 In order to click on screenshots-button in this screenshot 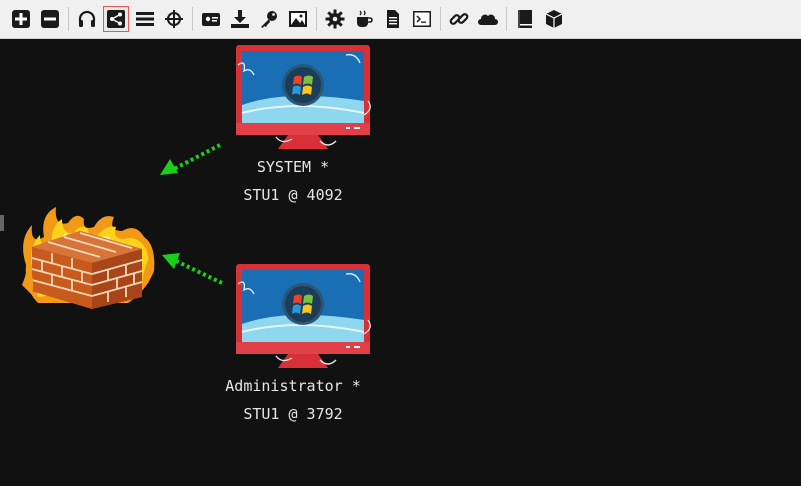, I will do `click(298, 19)`.